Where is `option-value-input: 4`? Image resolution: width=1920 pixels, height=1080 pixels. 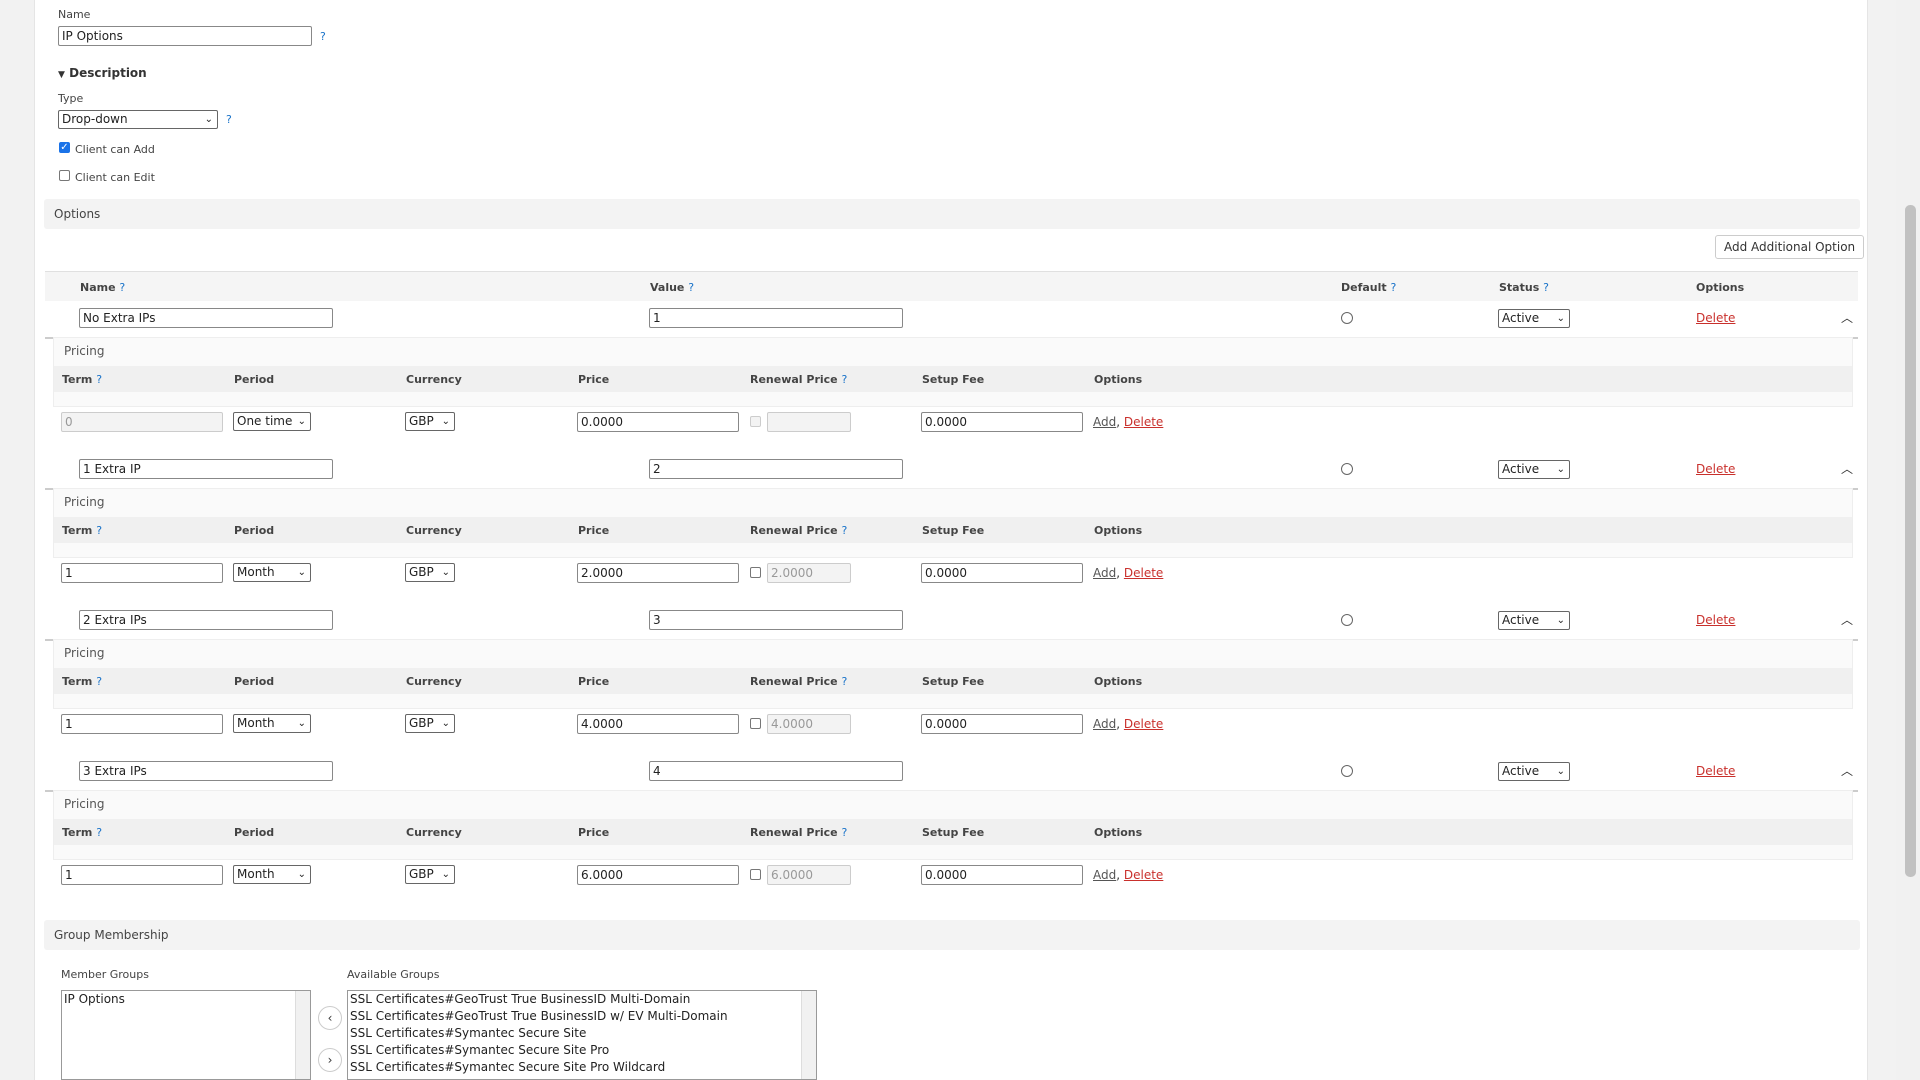
option-value-input: 4 is located at coordinates (776, 771).